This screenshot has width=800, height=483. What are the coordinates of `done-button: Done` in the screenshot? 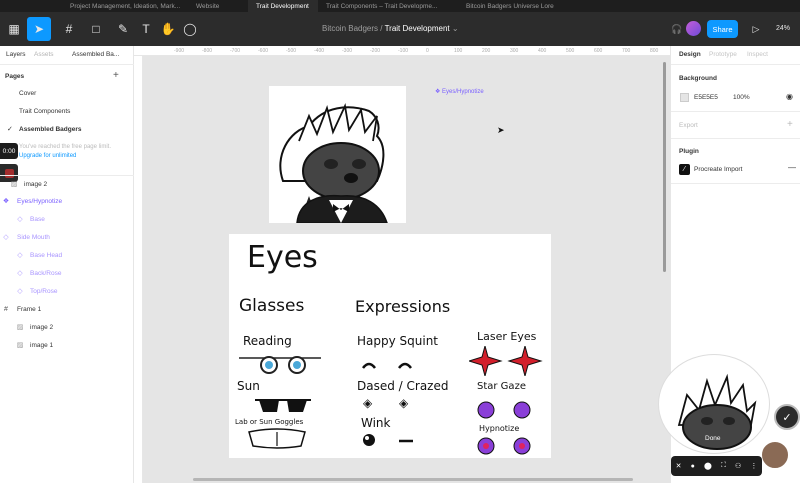 It's located at (713, 438).